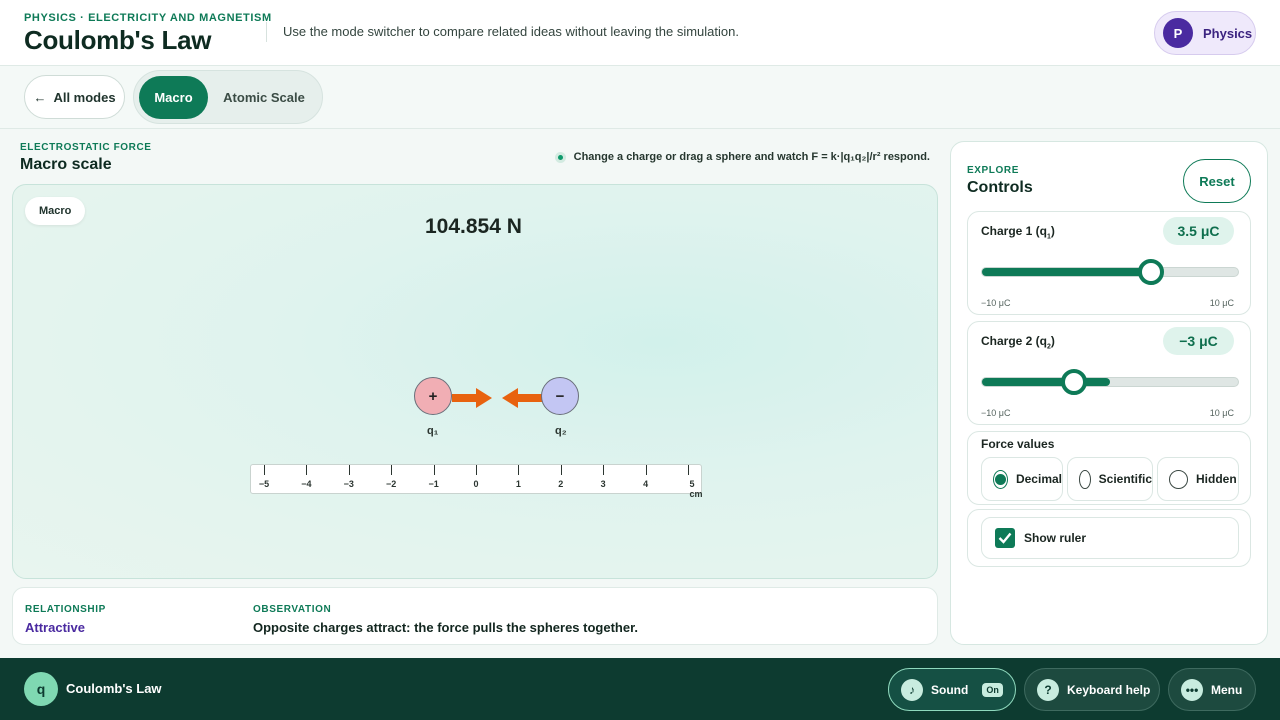 Image resolution: width=1280 pixels, height=720 pixels. What do you see at coordinates (264, 484) in the screenshot?
I see `ruler-tick-label: −5` at bounding box center [264, 484].